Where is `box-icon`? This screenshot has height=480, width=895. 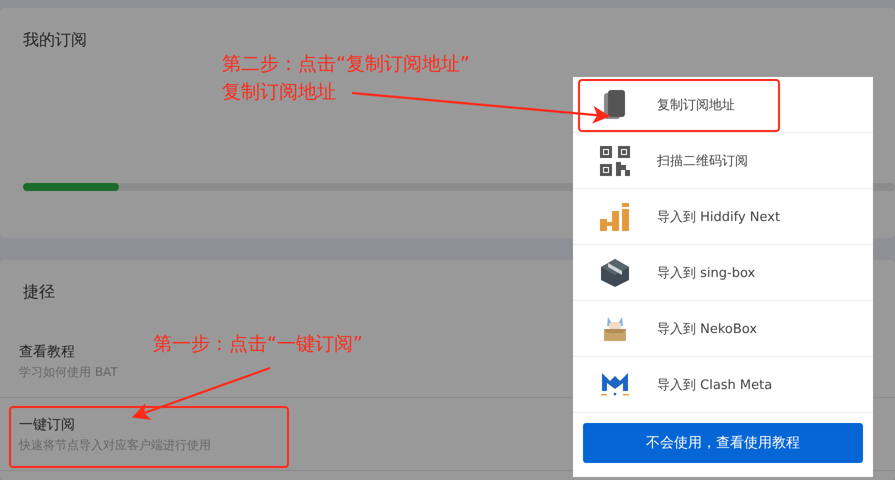 box-icon is located at coordinates (615, 273).